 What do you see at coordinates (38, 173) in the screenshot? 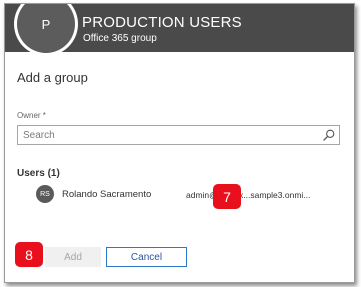
I see `users-heading: Users (1)` at bounding box center [38, 173].